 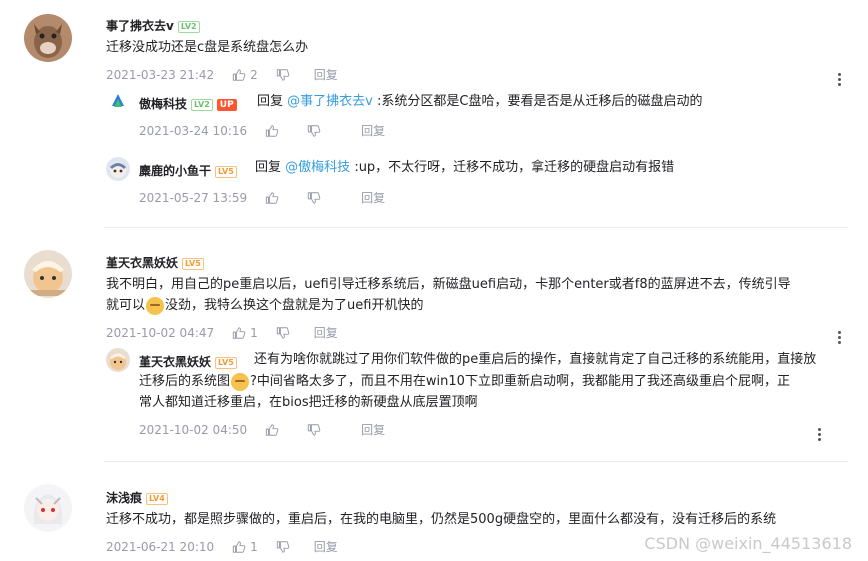 What do you see at coordinates (330, 101) in the screenshot?
I see `mention-link: @事了拂衣去v` at bounding box center [330, 101].